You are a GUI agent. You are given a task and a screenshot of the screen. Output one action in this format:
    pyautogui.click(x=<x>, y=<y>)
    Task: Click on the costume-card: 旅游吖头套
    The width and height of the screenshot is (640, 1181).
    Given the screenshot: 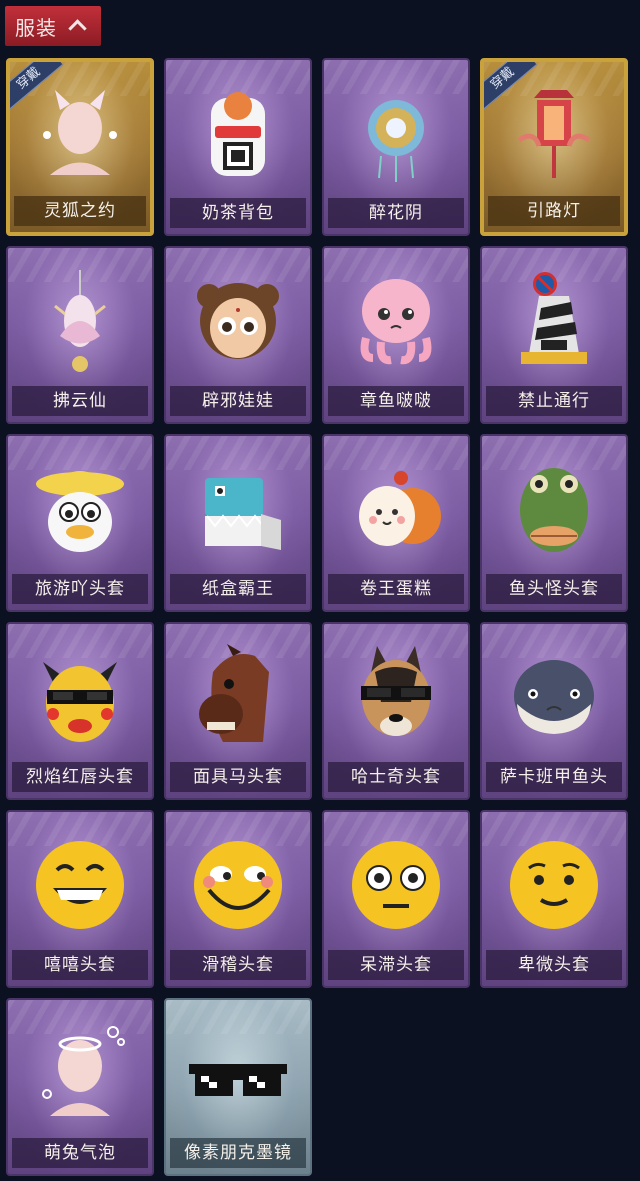 What is the action you would take?
    pyautogui.click(x=80, y=523)
    